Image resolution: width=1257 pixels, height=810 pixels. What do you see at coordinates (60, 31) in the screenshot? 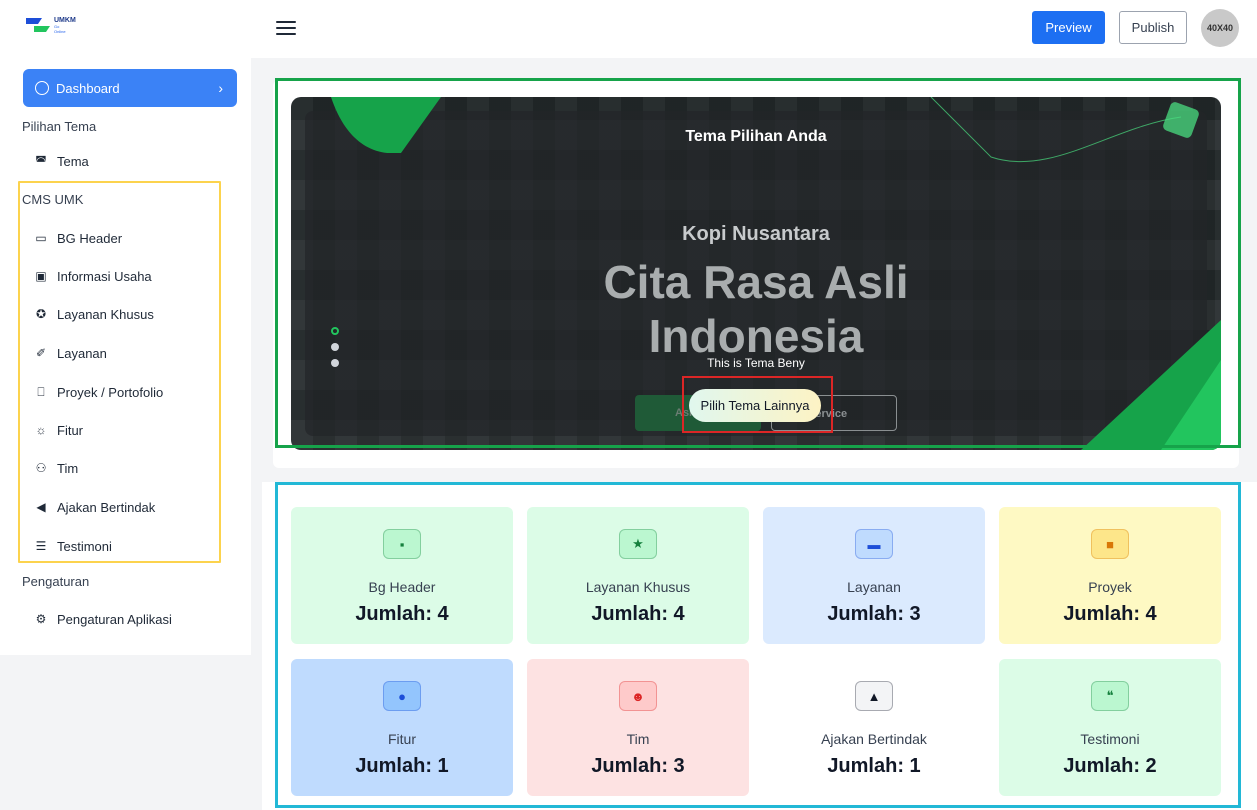
I see `logo-text-3: Online` at bounding box center [60, 31].